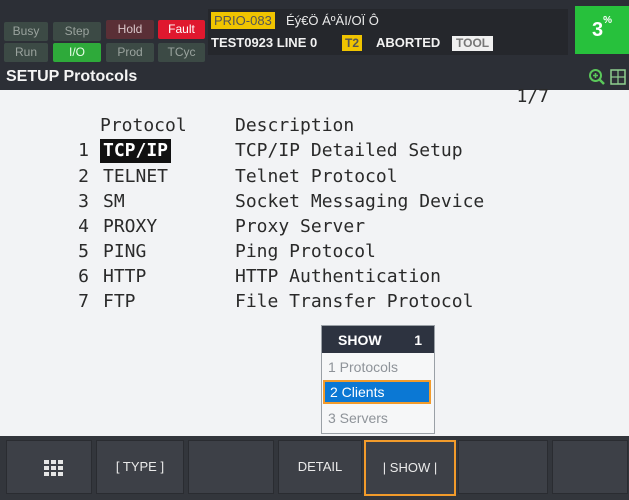 This screenshot has width=629, height=500. I want to click on override-indicator: 3%, so click(602, 30).